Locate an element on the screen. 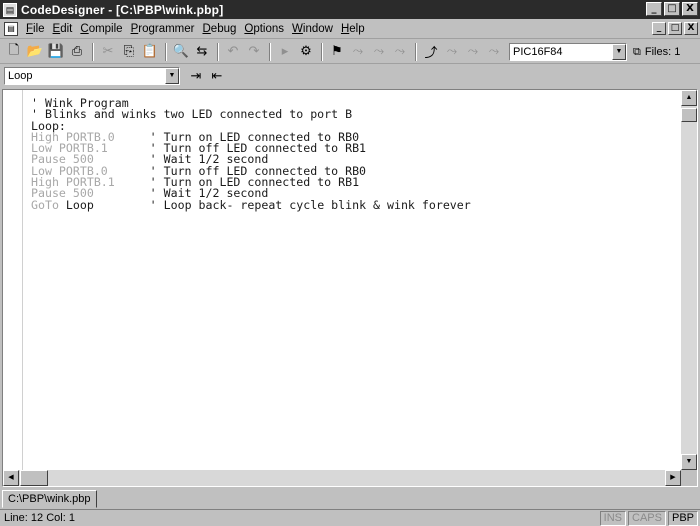 Image resolution: width=700 pixels, height=526 pixels. menu-item-edit: Edit is located at coordinates (63, 29).